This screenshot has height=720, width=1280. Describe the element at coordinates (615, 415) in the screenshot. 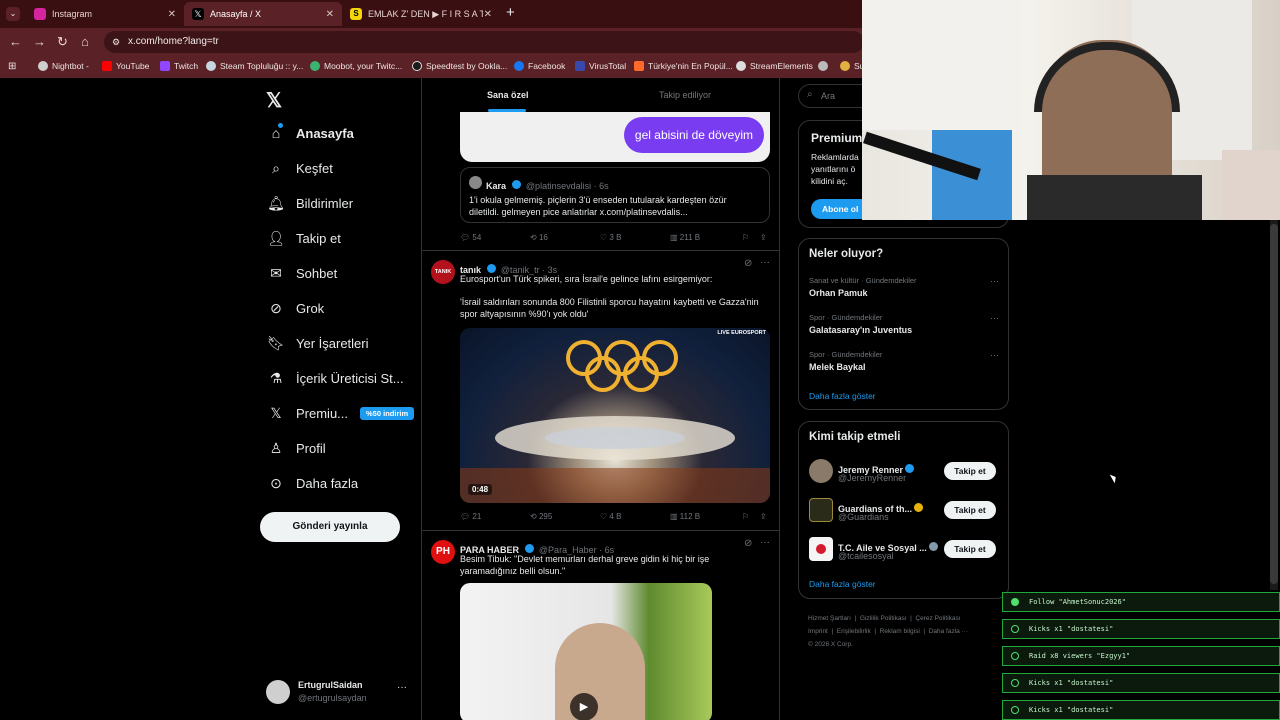

I see `tweet-video: LIVE EUROSPORT 0:48` at that location.